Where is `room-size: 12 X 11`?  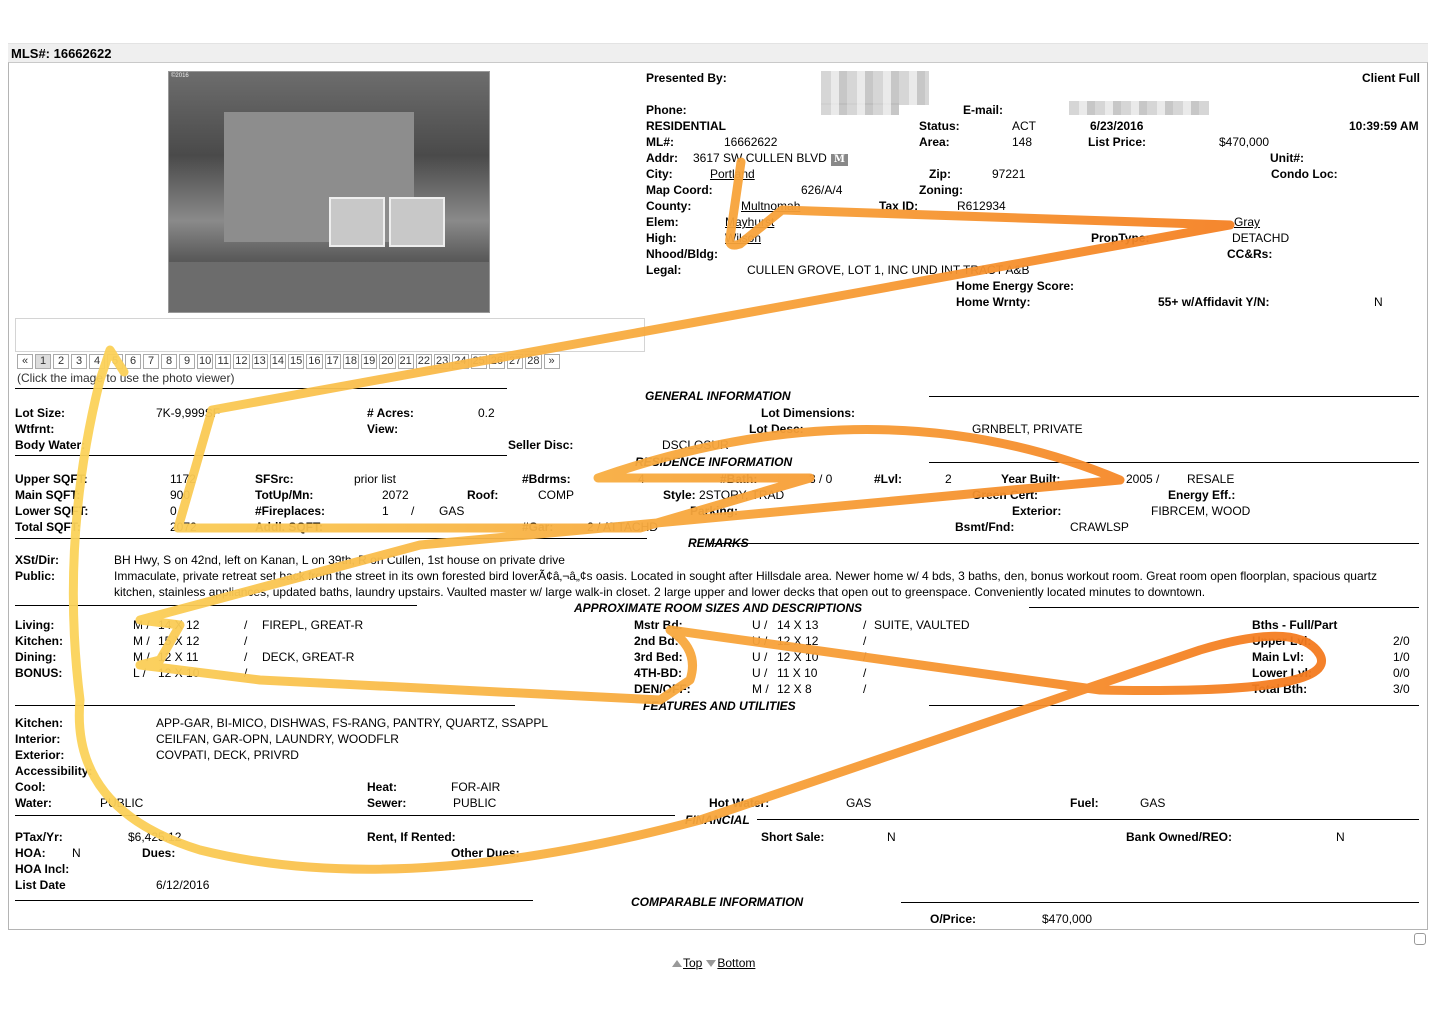
room-size: 12 X 11 is located at coordinates (178, 657).